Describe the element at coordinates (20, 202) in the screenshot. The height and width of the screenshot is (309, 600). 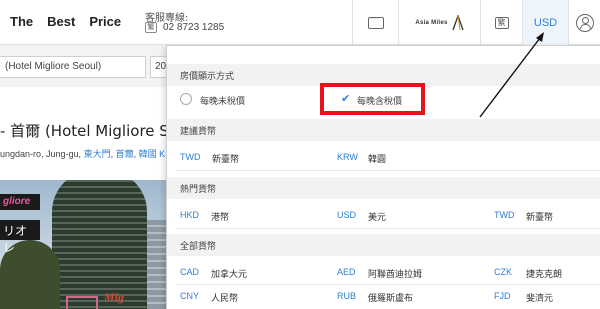
I see `photo-sign-neon: gliore` at that location.